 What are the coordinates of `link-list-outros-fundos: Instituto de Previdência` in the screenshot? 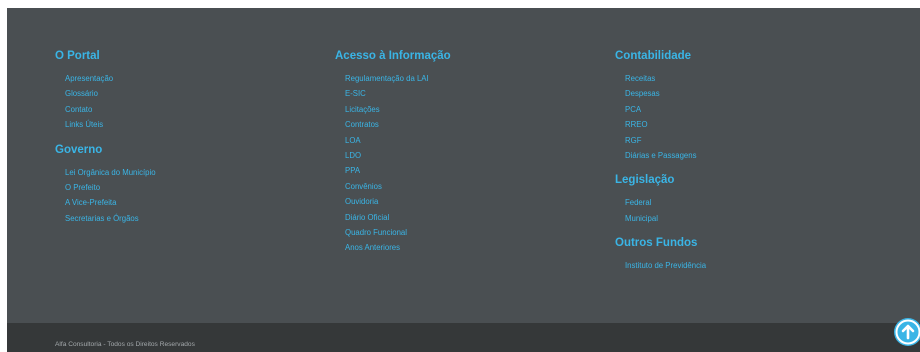 It's located at (660, 265).